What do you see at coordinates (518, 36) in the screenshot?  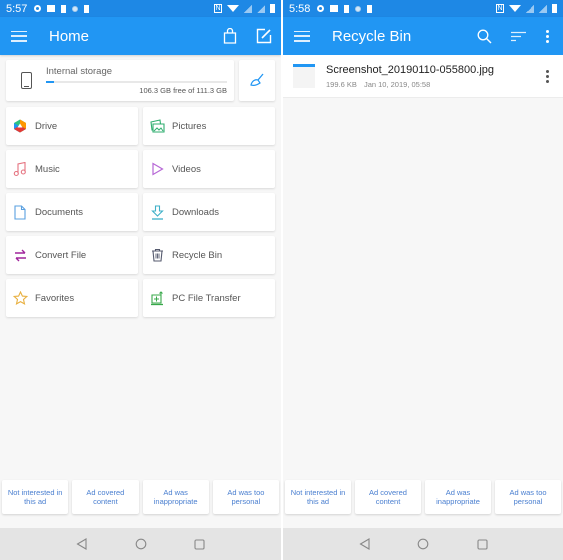 I see `sort-button` at bounding box center [518, 36].